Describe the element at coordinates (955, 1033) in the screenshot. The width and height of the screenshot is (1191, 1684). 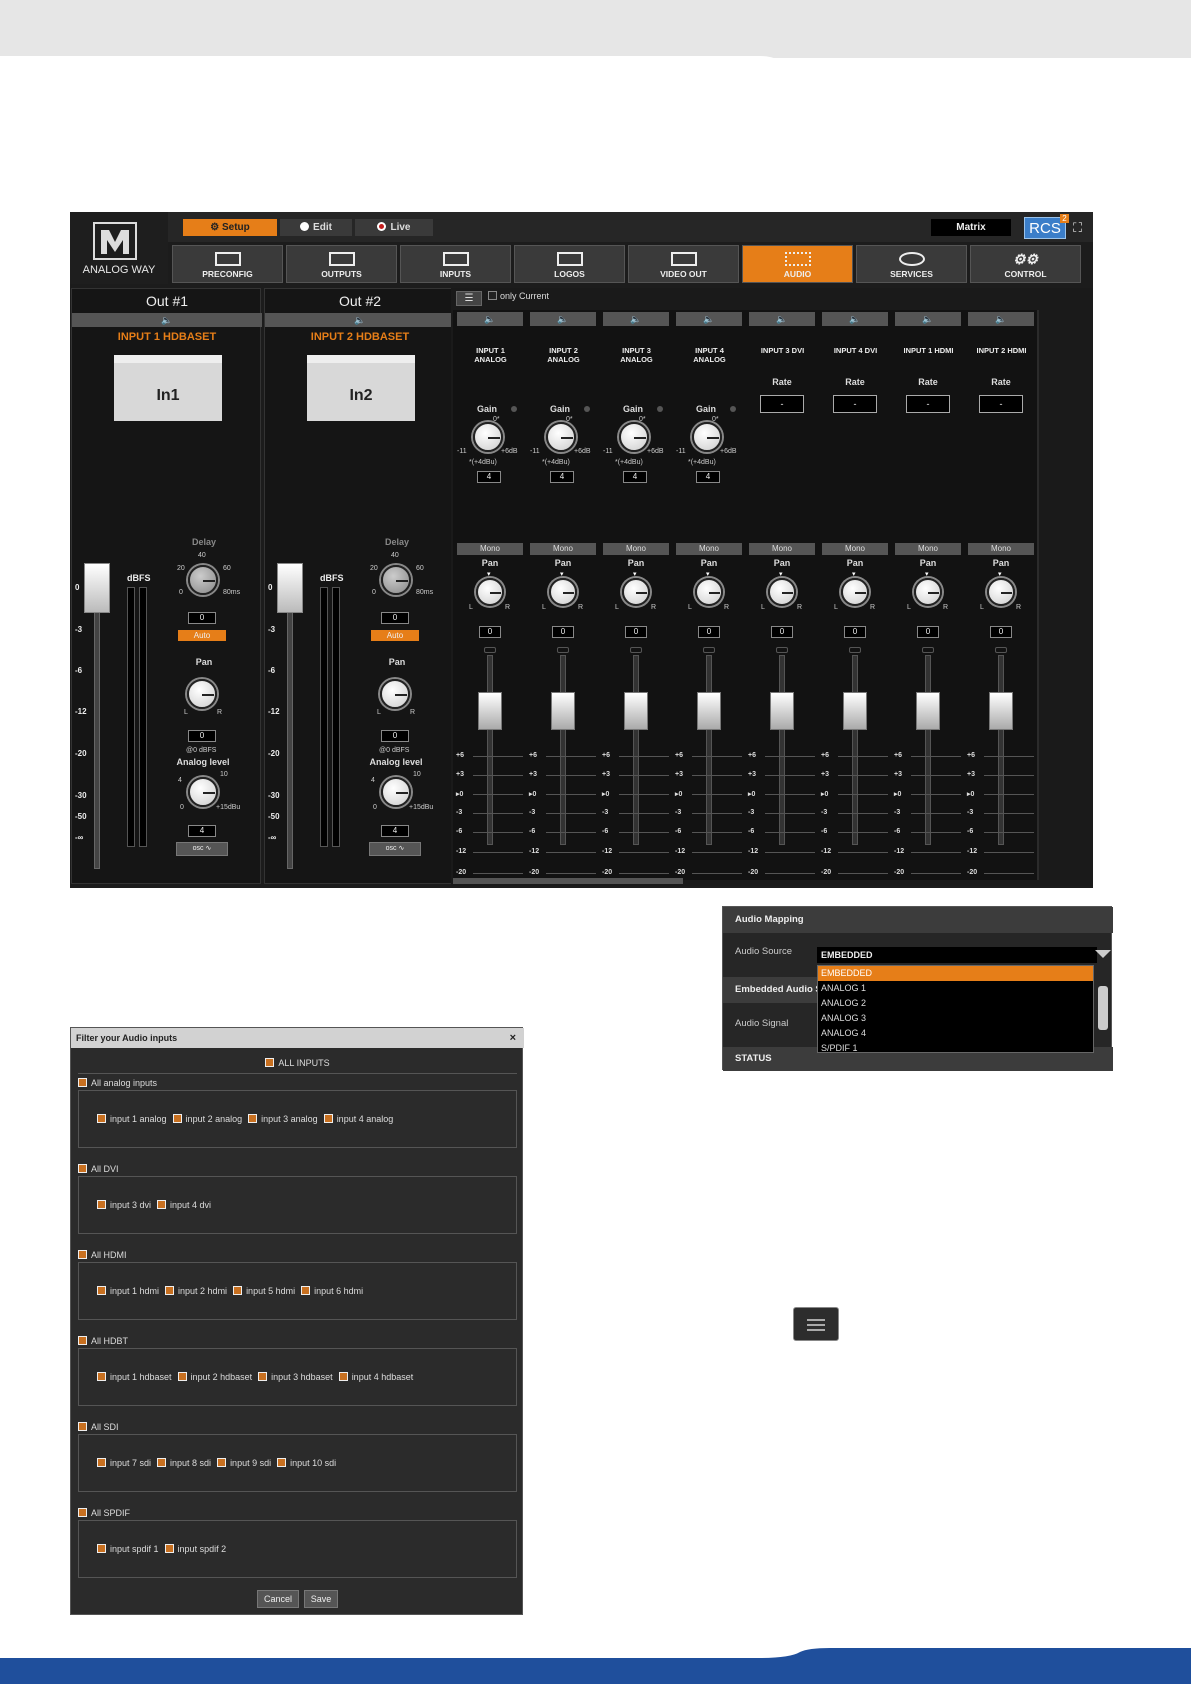
I see `dropdown-option: ANALOG 4` at that location.